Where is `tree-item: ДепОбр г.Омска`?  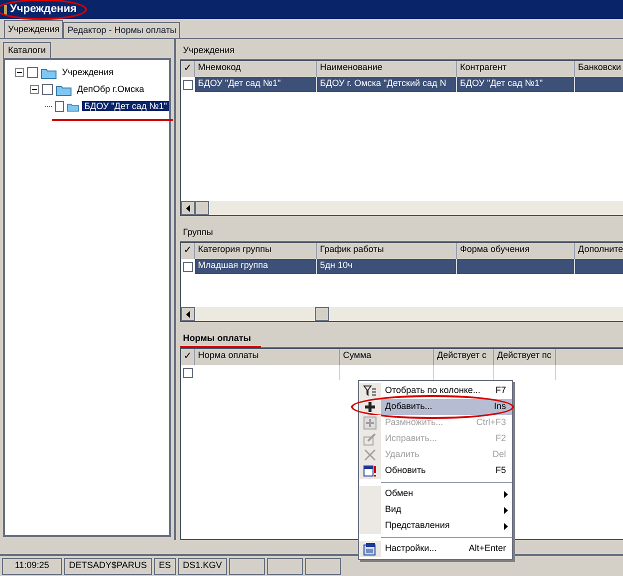
tree-item: ДепОбр г.Омска is located at coordinates (110, 89).